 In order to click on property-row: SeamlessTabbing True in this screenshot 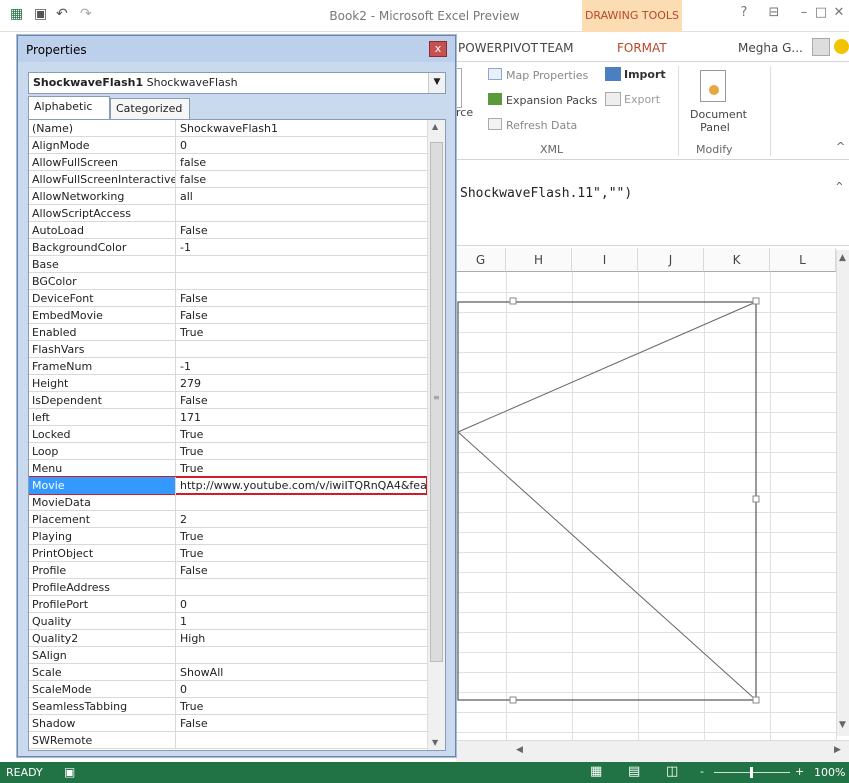, I will do `click(228, 706)`.